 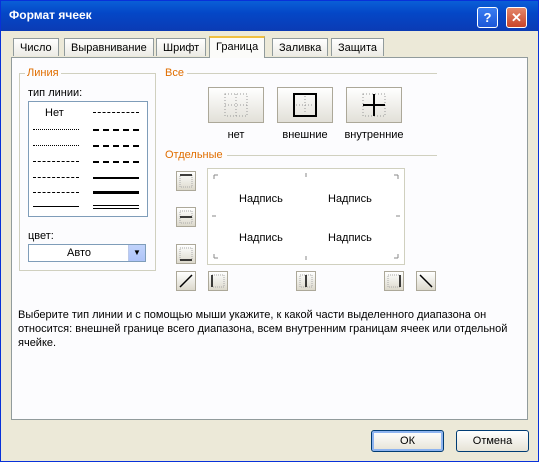 I want to click on tab-protection: Защита, so click(x=357, y=47).